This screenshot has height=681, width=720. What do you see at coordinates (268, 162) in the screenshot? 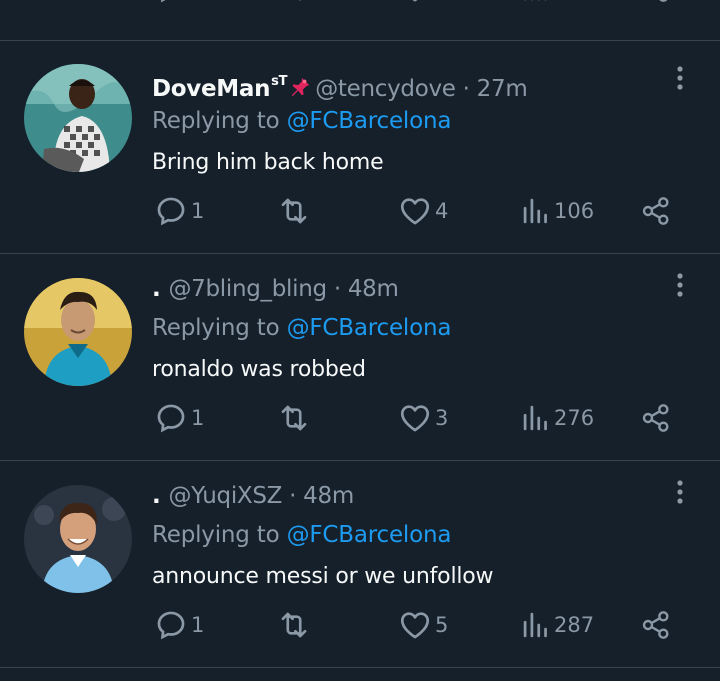
I see `tweet-text: Bring him back home` at bounding box center [268, 162].